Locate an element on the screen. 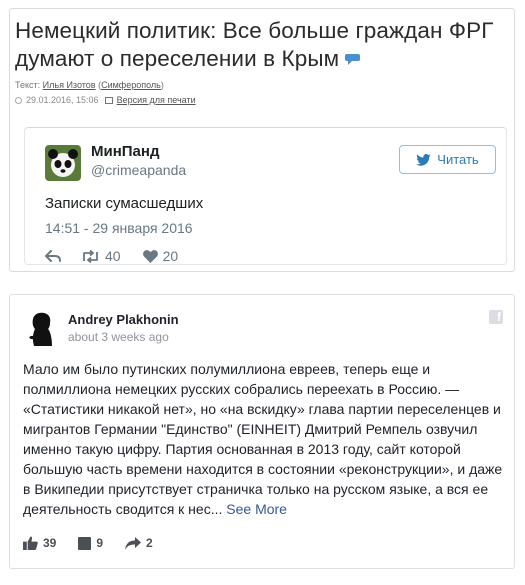 The image size is (525, 585). thumbs-up-icon is located at coordinates (30, 543).